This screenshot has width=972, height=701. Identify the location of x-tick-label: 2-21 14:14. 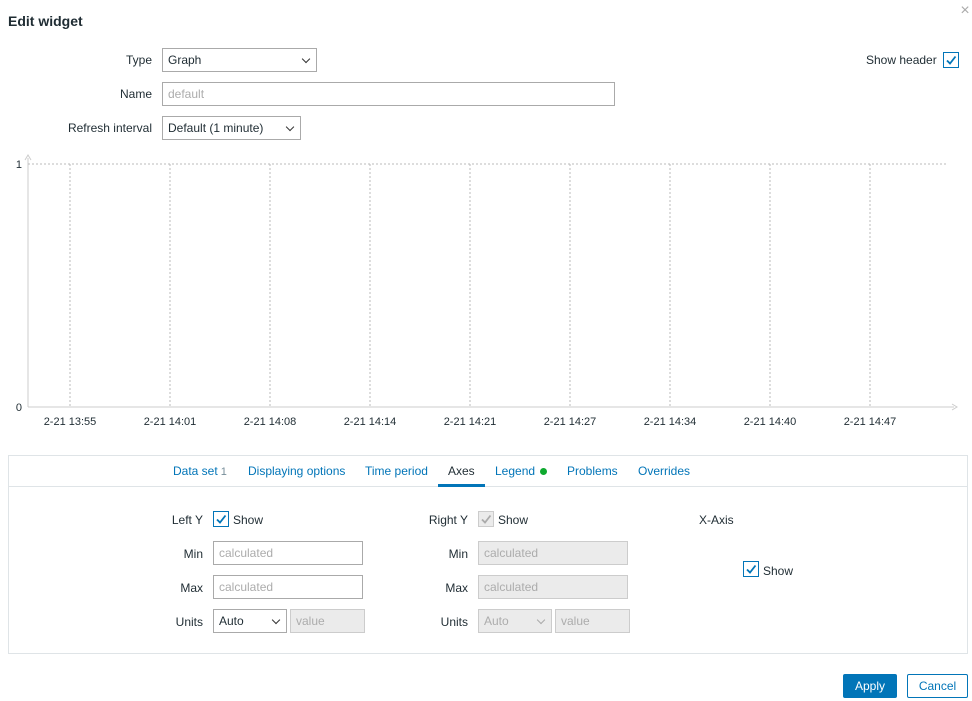
(370, 422).